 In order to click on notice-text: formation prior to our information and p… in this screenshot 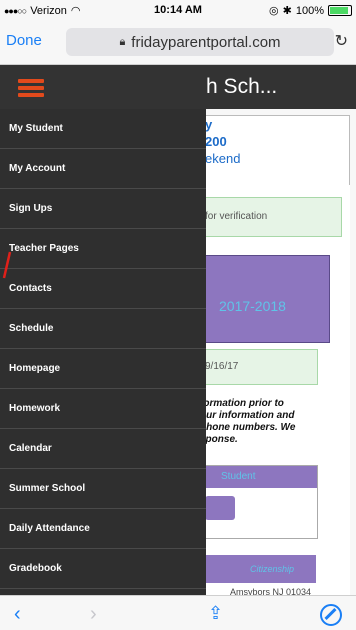, I will do `click(247, 422)`.